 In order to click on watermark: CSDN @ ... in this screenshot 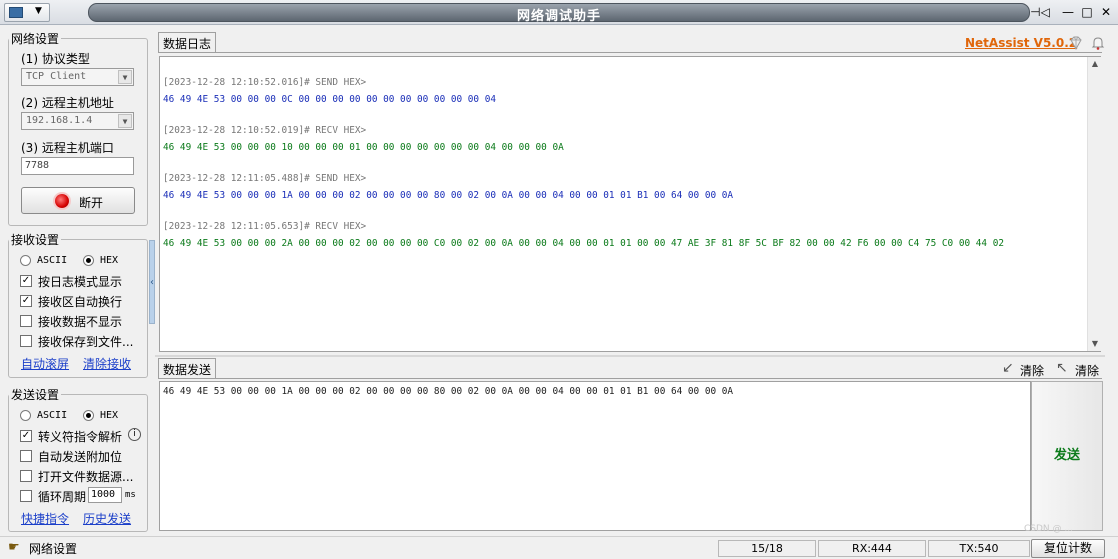, I will do `click(1048, 529)`.